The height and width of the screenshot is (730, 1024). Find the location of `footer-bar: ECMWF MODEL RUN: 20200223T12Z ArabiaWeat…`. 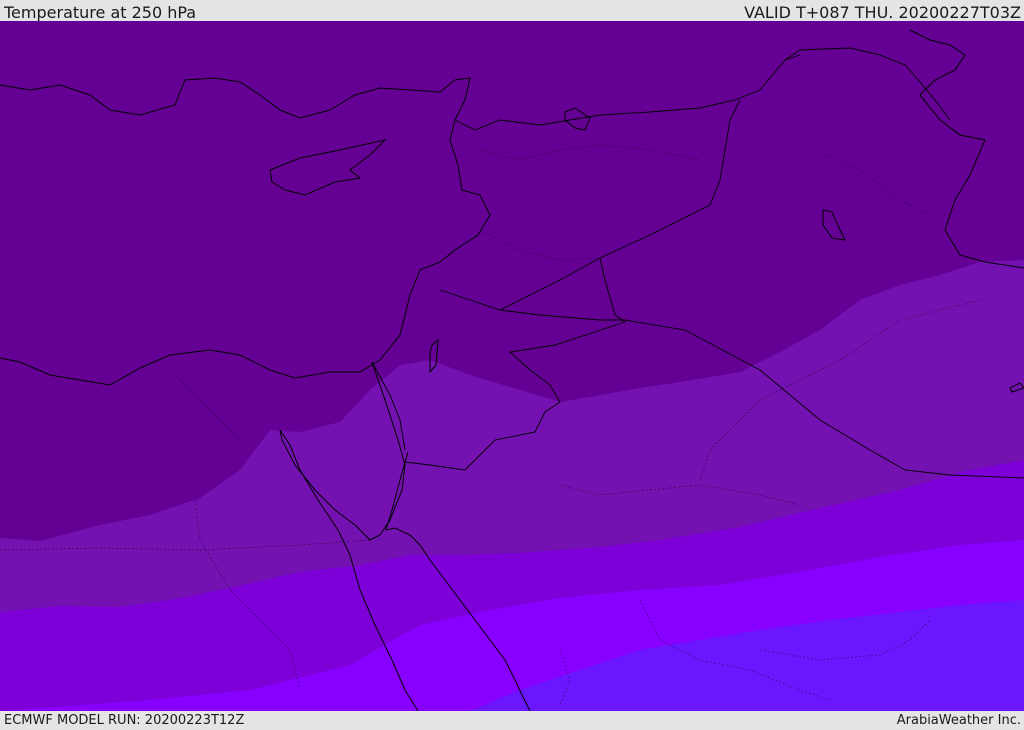

footer-bar: ECMWF MODEL RUN: 20200223T12Z ArabiaWeat… is located at coordinates (512, 720).